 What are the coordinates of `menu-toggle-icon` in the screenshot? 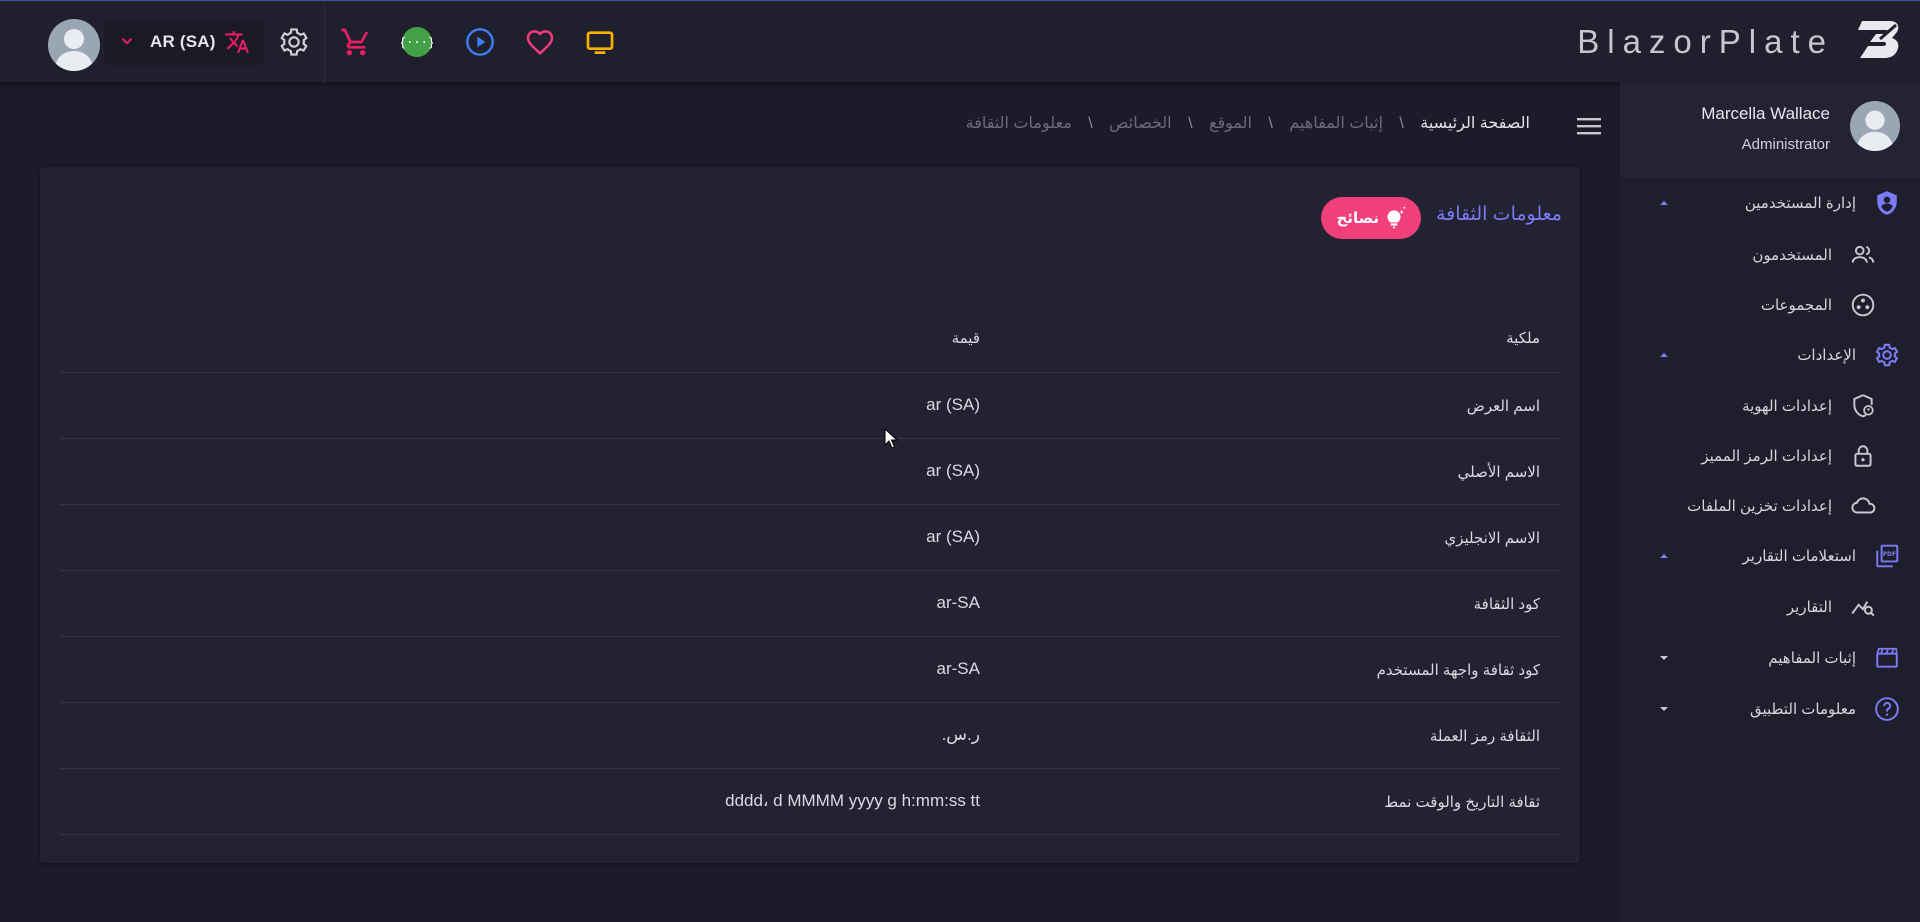 It's located at (1589, 126).